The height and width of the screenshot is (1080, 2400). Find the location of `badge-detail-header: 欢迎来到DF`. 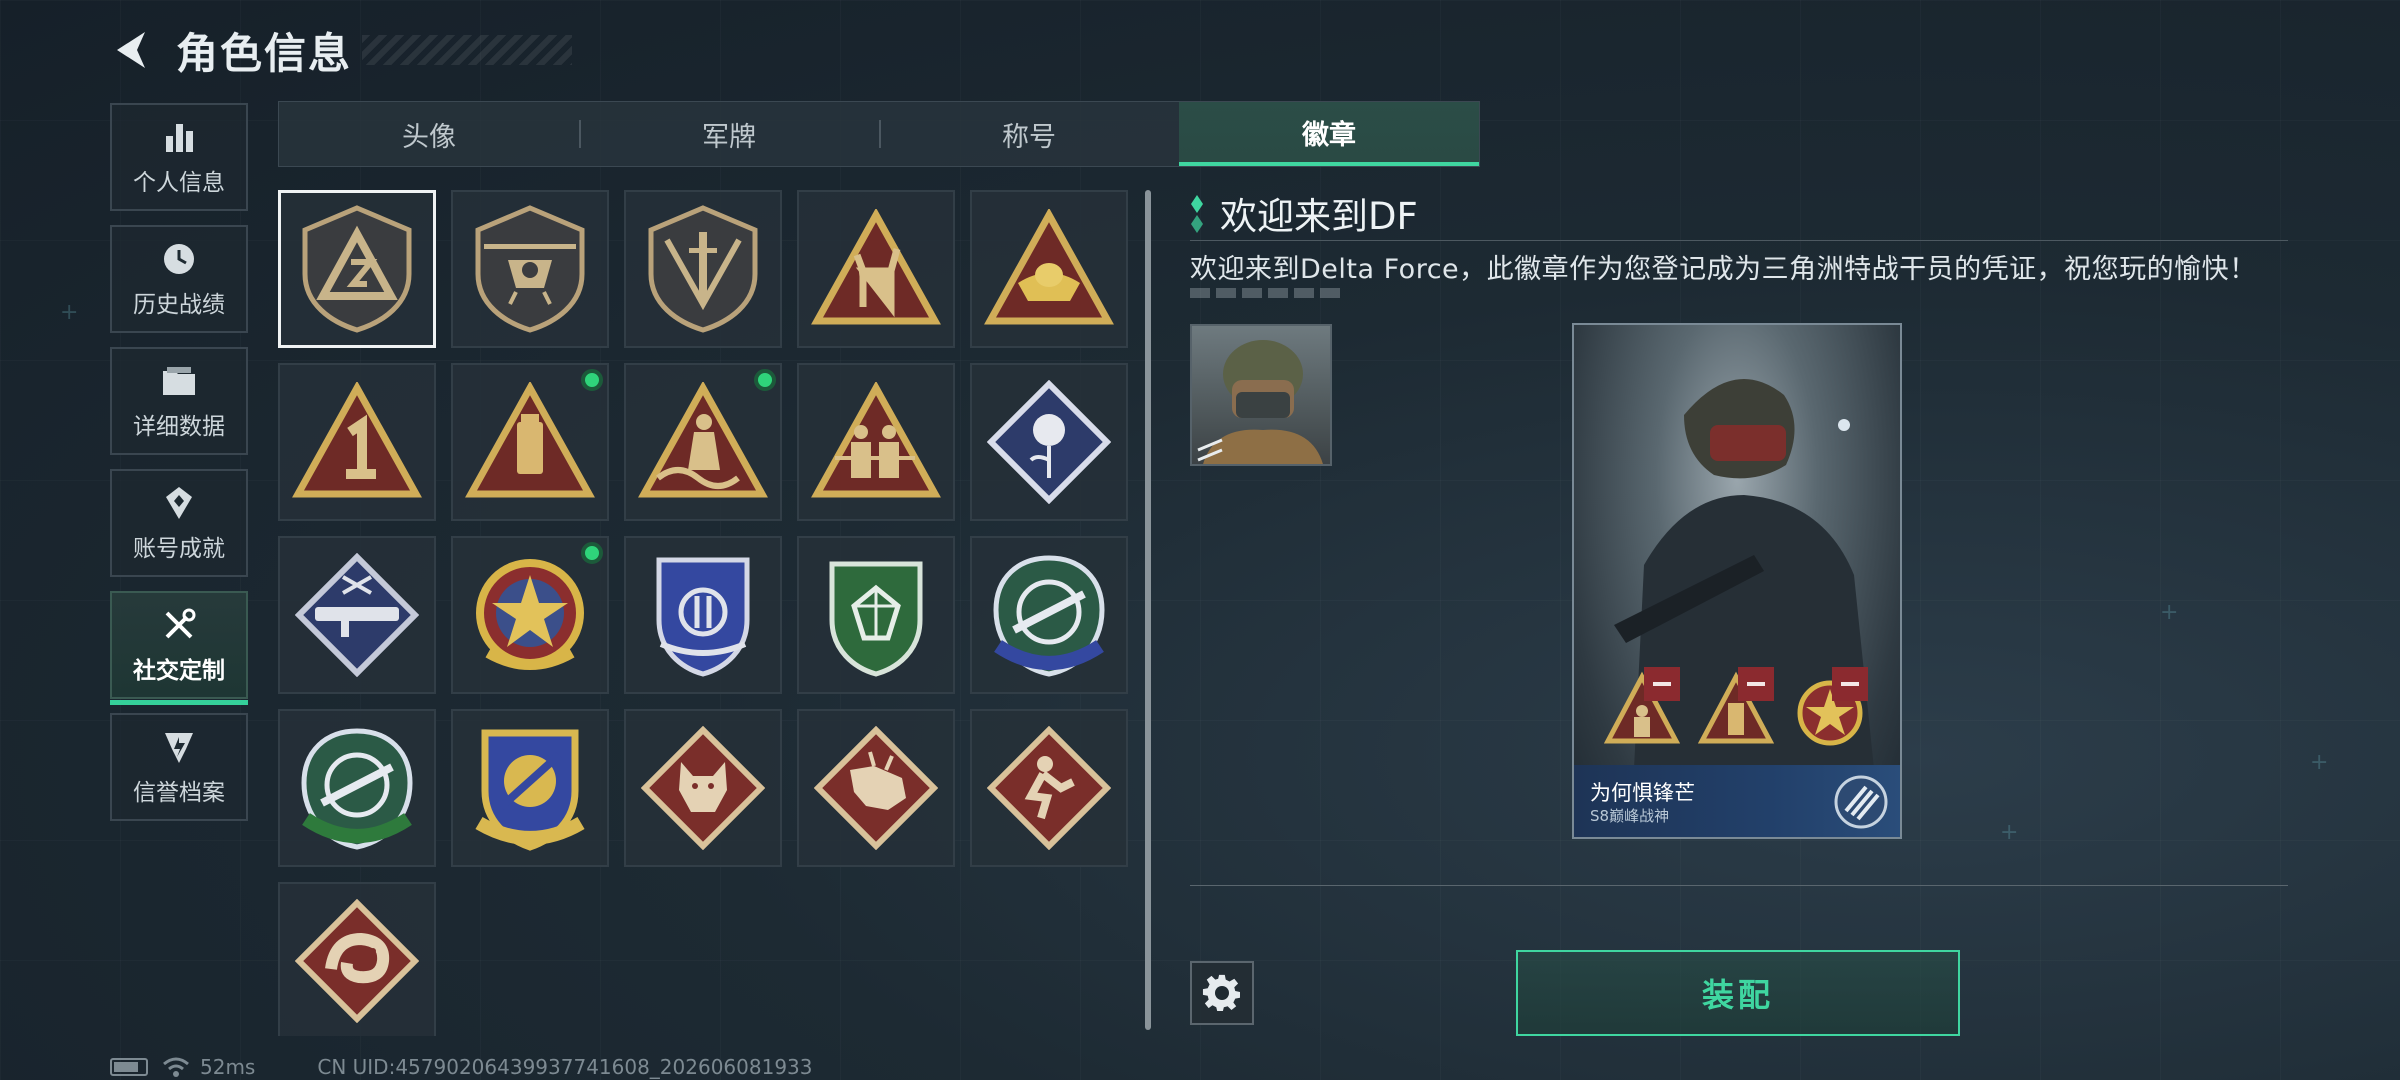

badge-detail-header: 欢迎来到DF is located at coordinates (1304, 213).